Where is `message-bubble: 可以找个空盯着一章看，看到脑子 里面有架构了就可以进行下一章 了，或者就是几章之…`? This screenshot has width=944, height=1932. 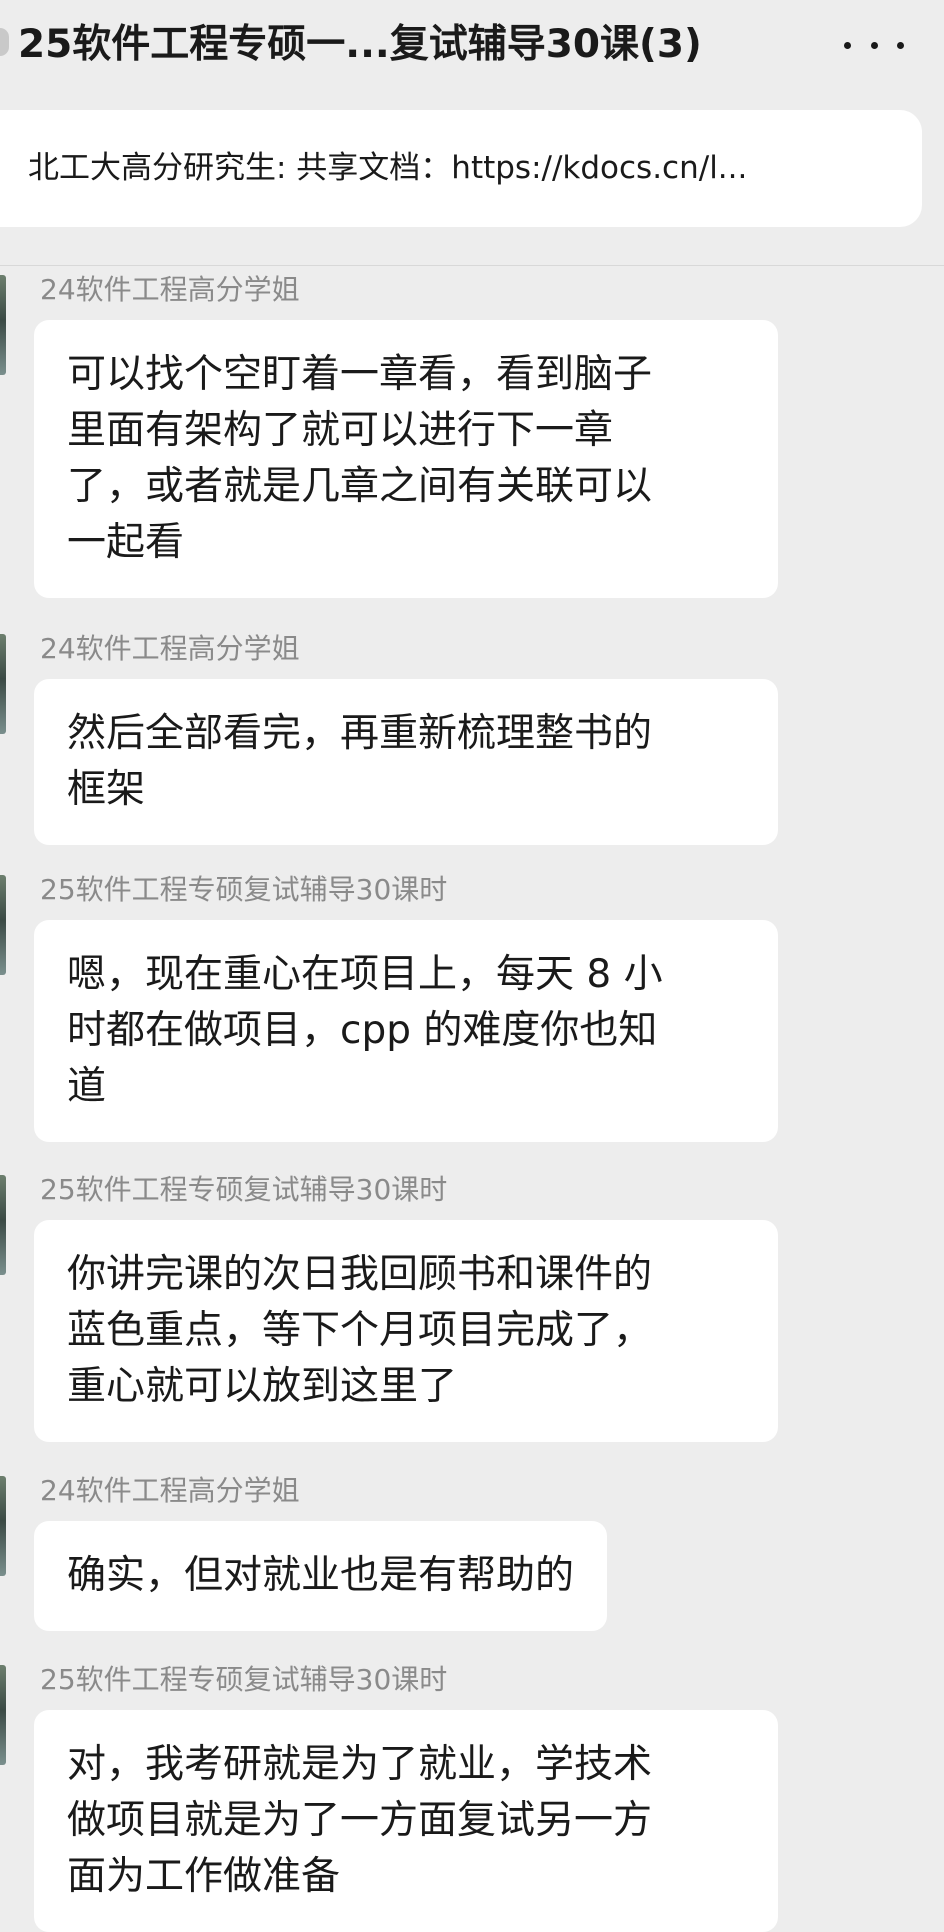 message-bubble: 可以找个空盯着一章看，看到脑子 里面有架构了就可以进行下一章 了，或者就是几章之… is located at coordinates (406, 459).